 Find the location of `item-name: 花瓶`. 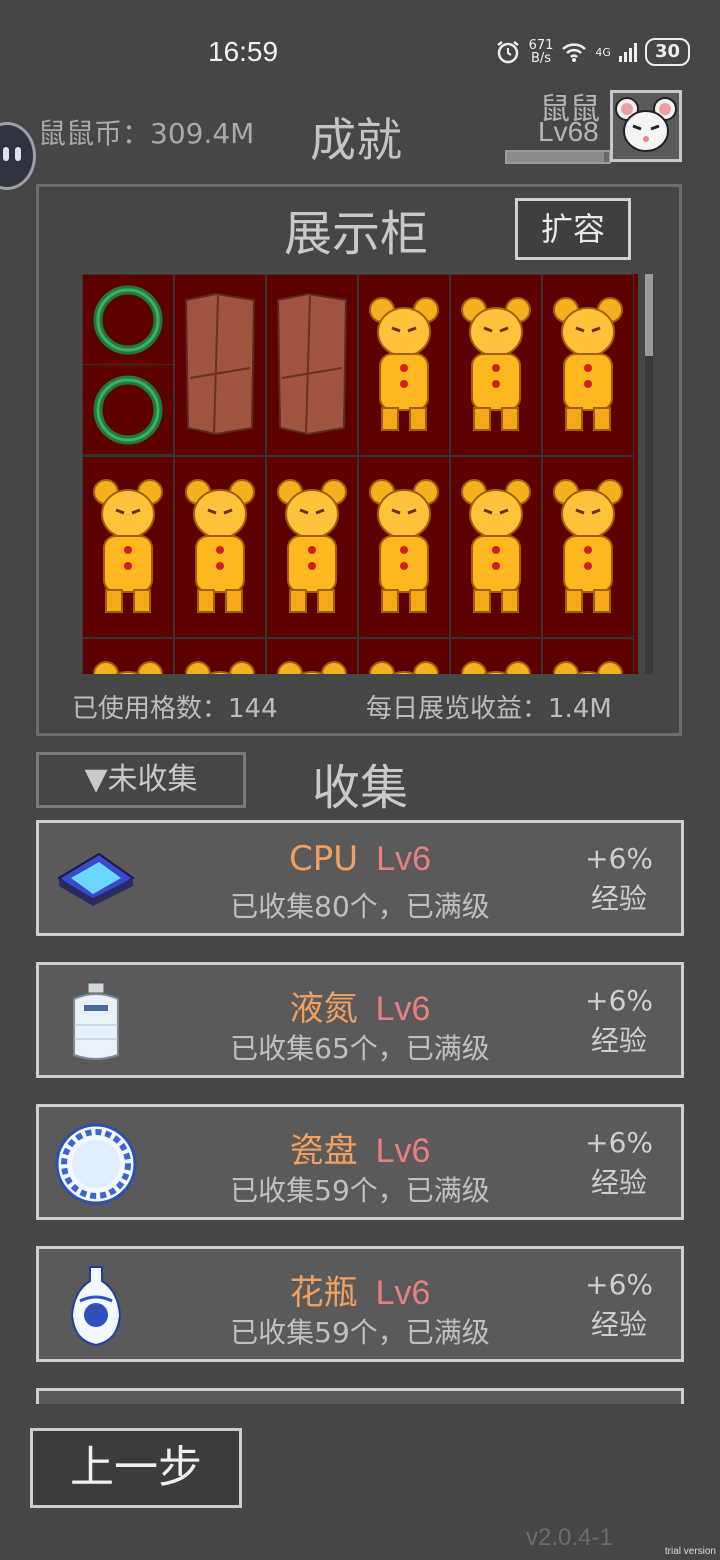

item-name: 花瓶 is located at coordinates (323, 1293).